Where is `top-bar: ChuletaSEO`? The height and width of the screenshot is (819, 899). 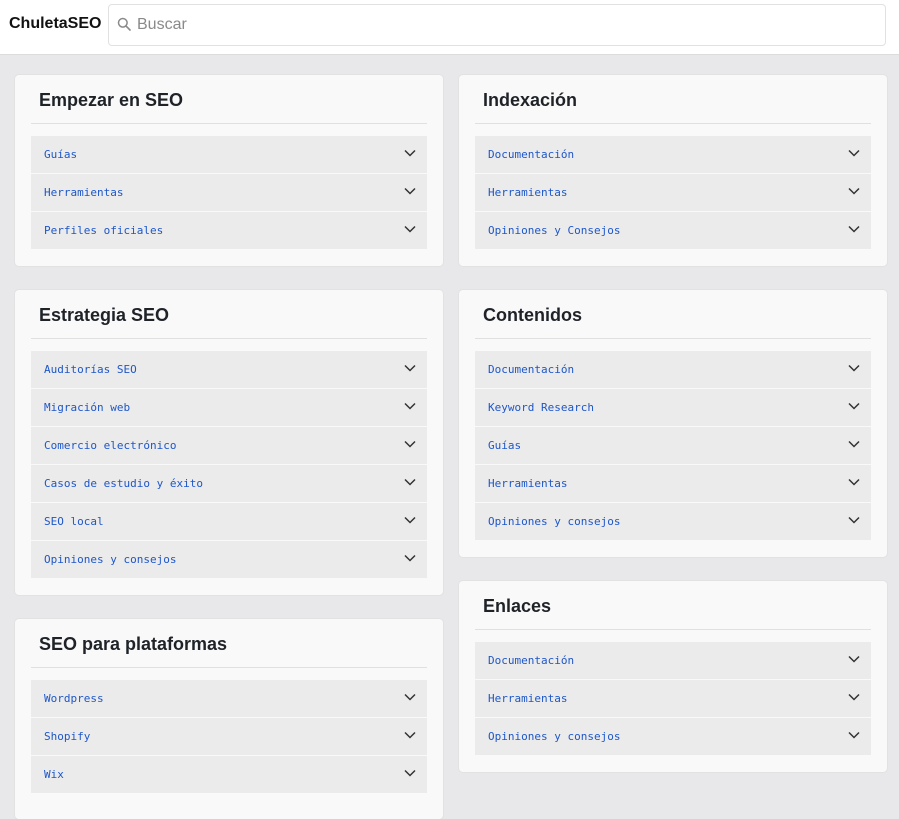
top-bar: ChuletaSEO is located at coordinates (449, 27).